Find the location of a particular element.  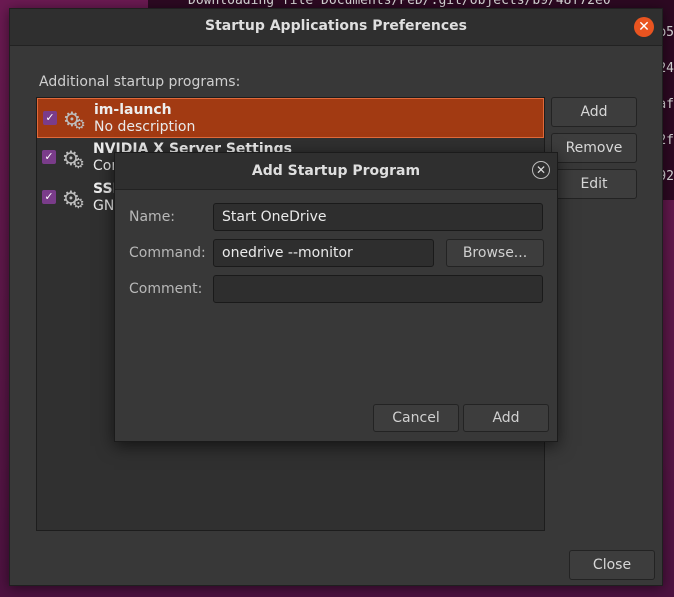

command-label: Command: is located at coordinates (167, 253).